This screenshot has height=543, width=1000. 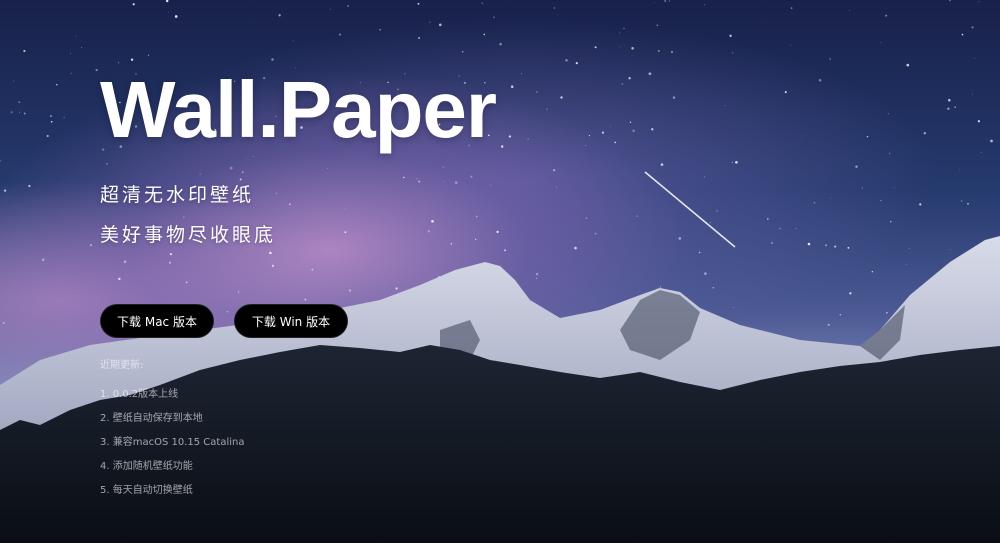 I want to click on download-win-button: 下载 Win 版本, so click(x=291, y=321).